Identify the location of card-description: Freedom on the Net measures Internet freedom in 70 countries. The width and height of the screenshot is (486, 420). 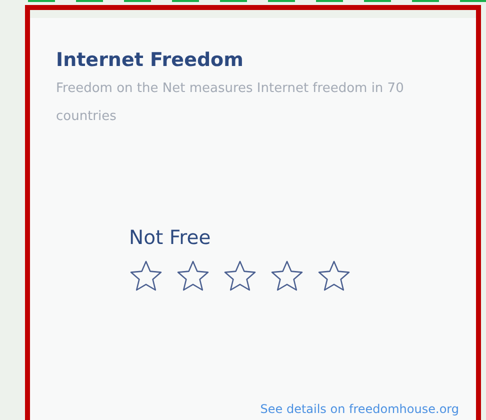
(230, 103).